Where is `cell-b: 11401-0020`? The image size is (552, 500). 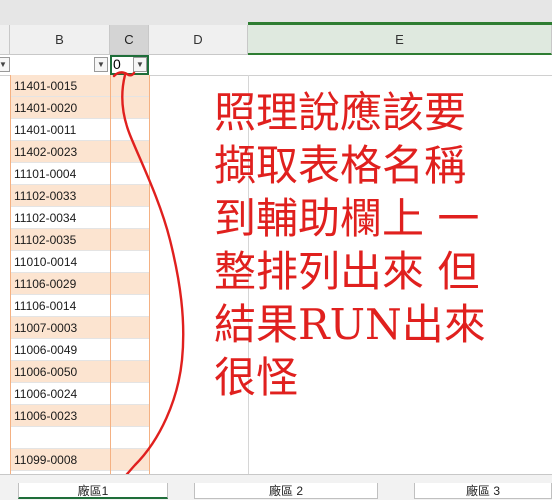 cell-b: 11401-0020 is located at coordinates (60, 108).